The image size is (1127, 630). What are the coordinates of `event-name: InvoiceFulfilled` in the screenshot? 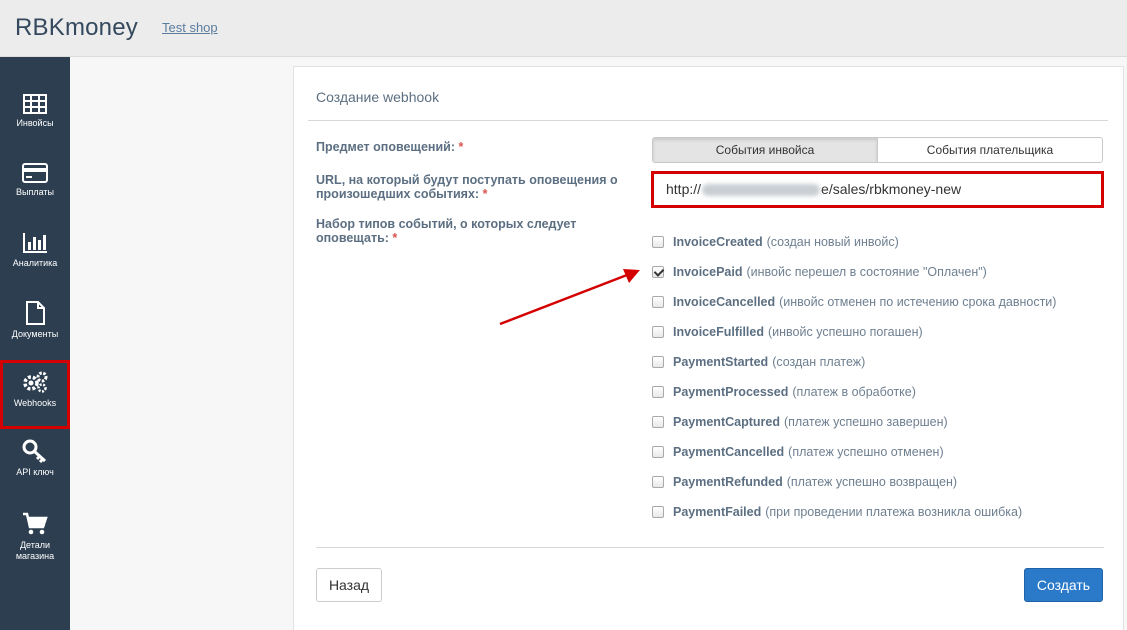 It's located at (718, 332).